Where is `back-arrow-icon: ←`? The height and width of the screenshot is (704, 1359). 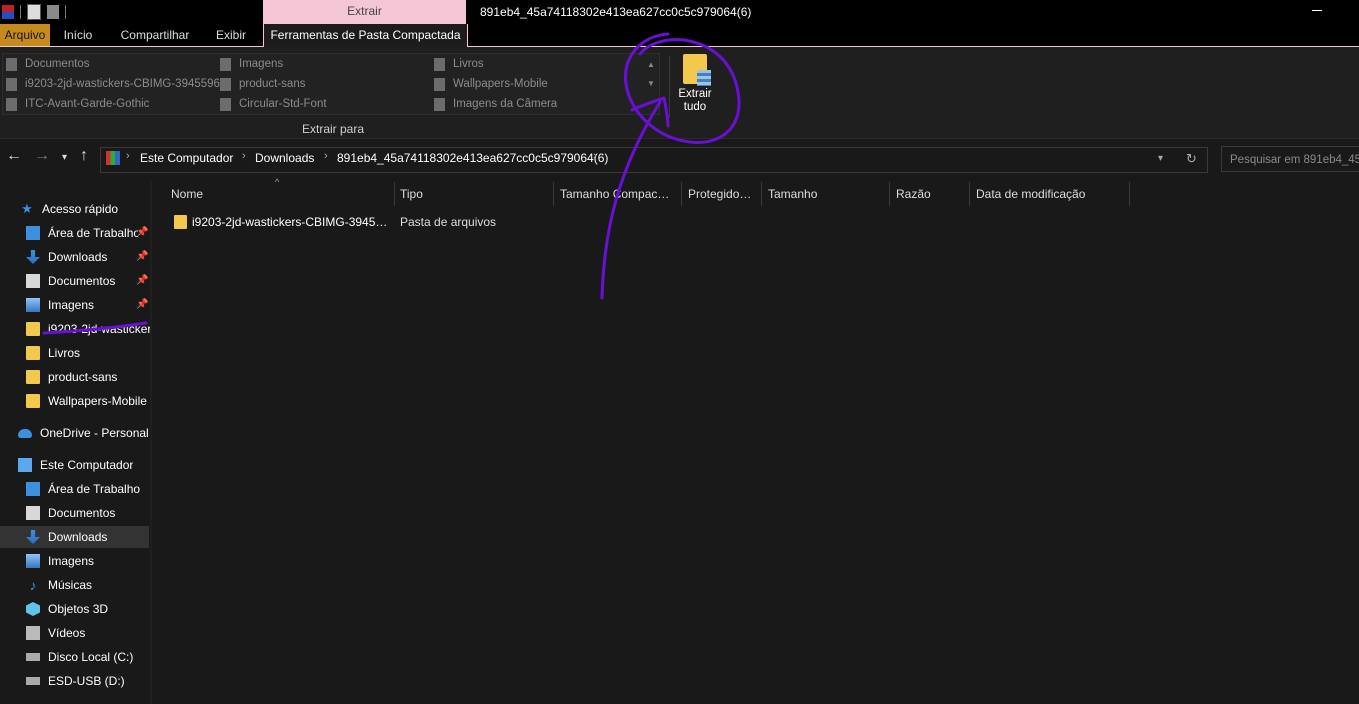 back-arrow-icon: ← is located at coordinates (14, 156).